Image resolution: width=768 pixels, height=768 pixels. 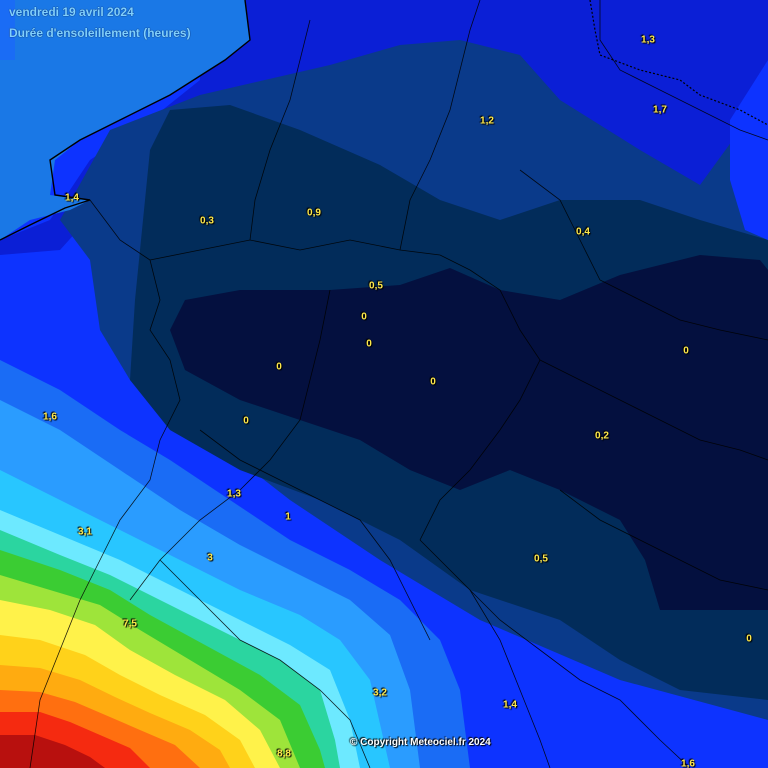 What do you see at coordinates (130, 624) in the screenshot?
I see `value-label: 7,5` at bounding box center [130, 624].